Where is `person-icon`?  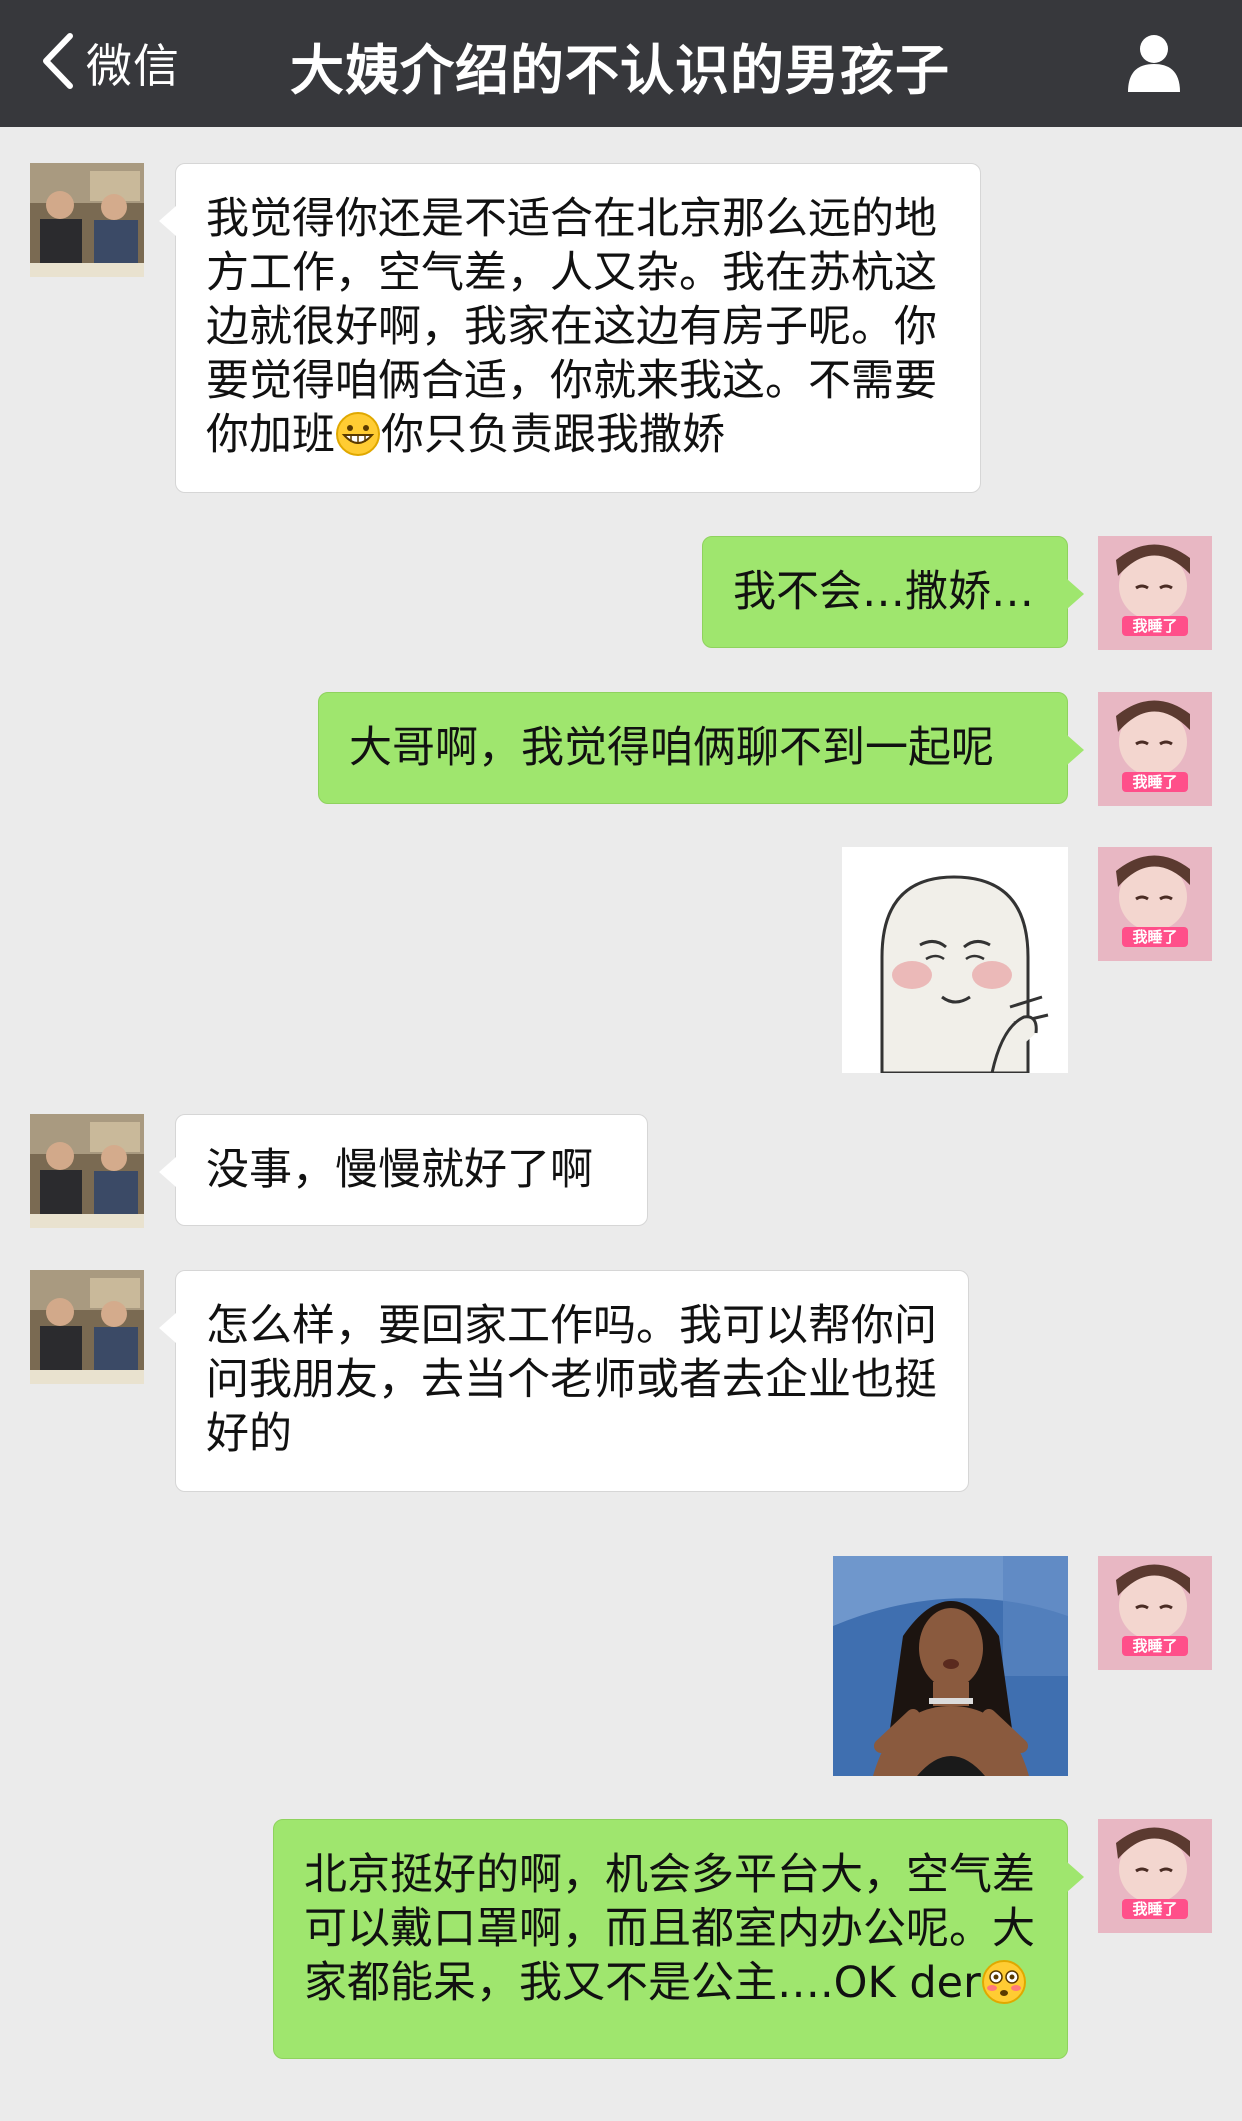
person-icon is located at coordinates (1154, 62).